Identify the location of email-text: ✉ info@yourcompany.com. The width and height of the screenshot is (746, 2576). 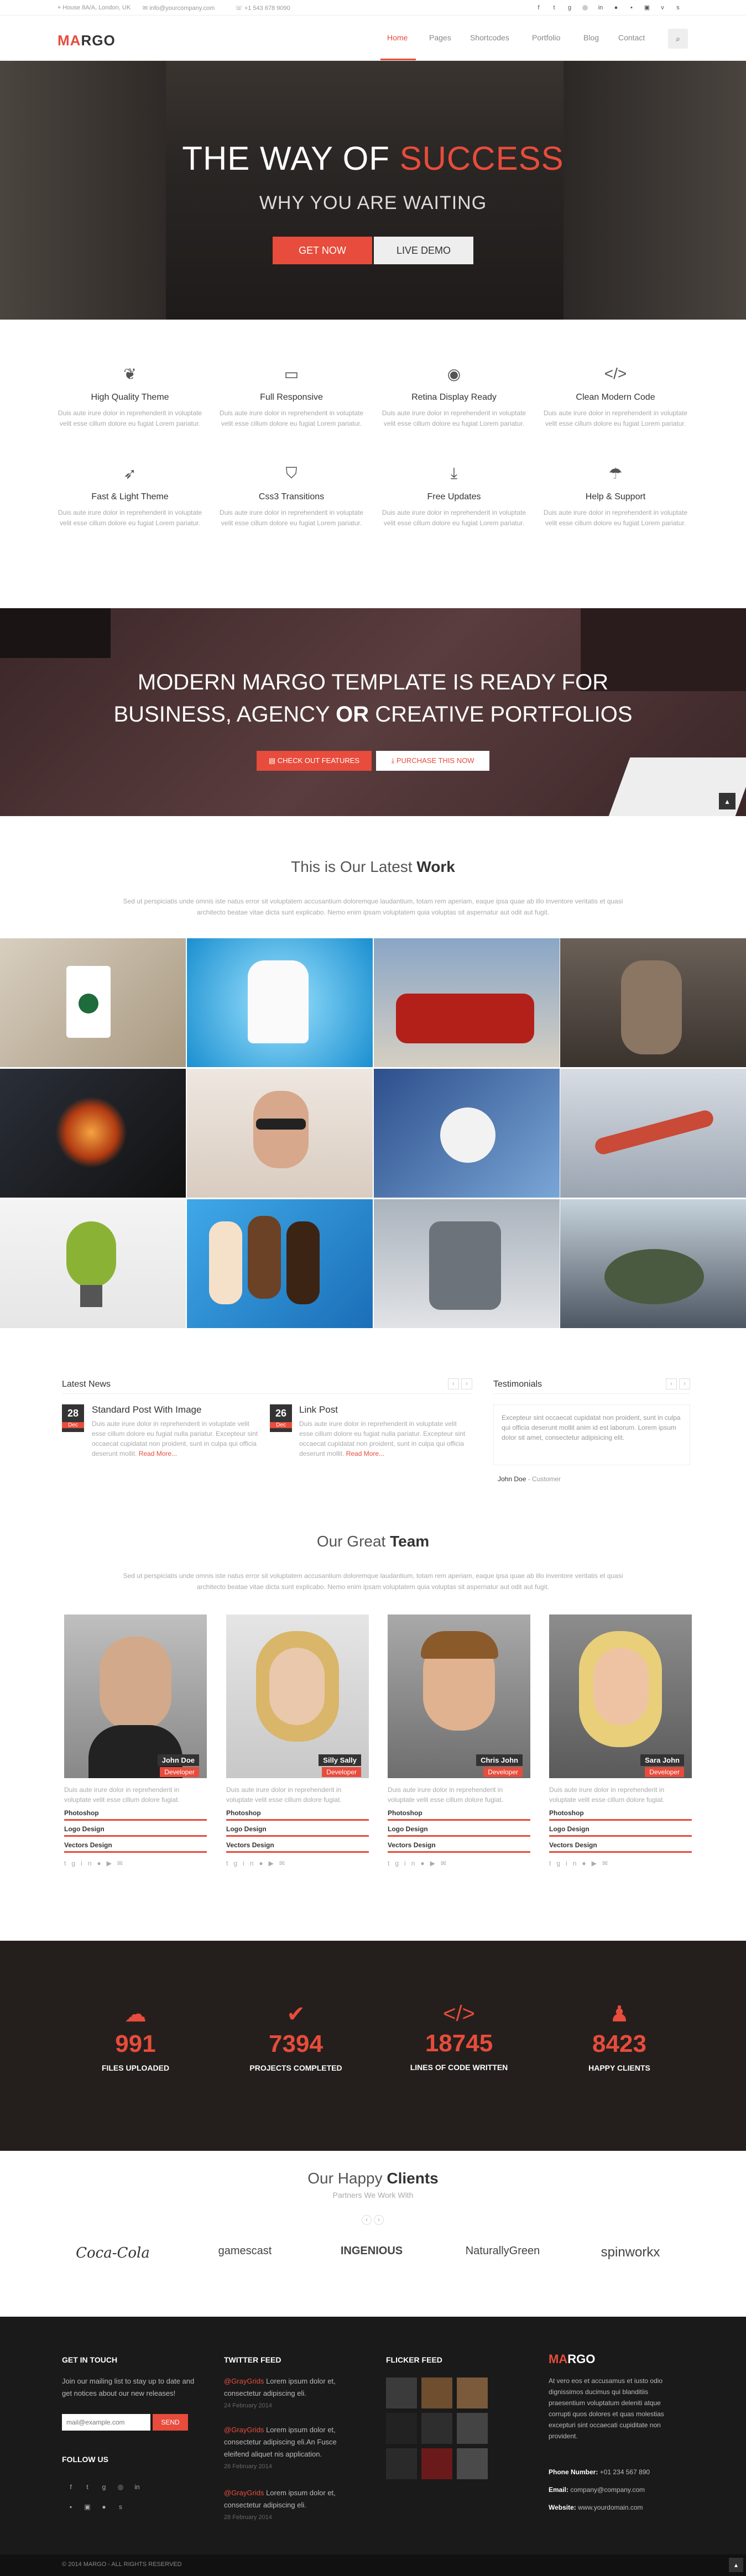
(179, 8).